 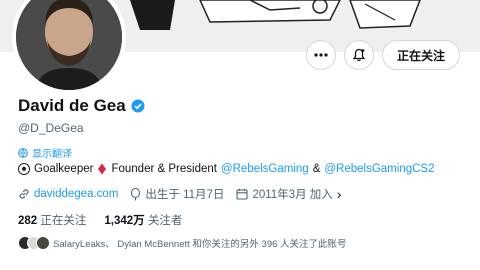 I want to click on profile-meta: daviddegea.com 出生于 11月7日 2011年3月 加入 ›, so click(x=179, y=194).